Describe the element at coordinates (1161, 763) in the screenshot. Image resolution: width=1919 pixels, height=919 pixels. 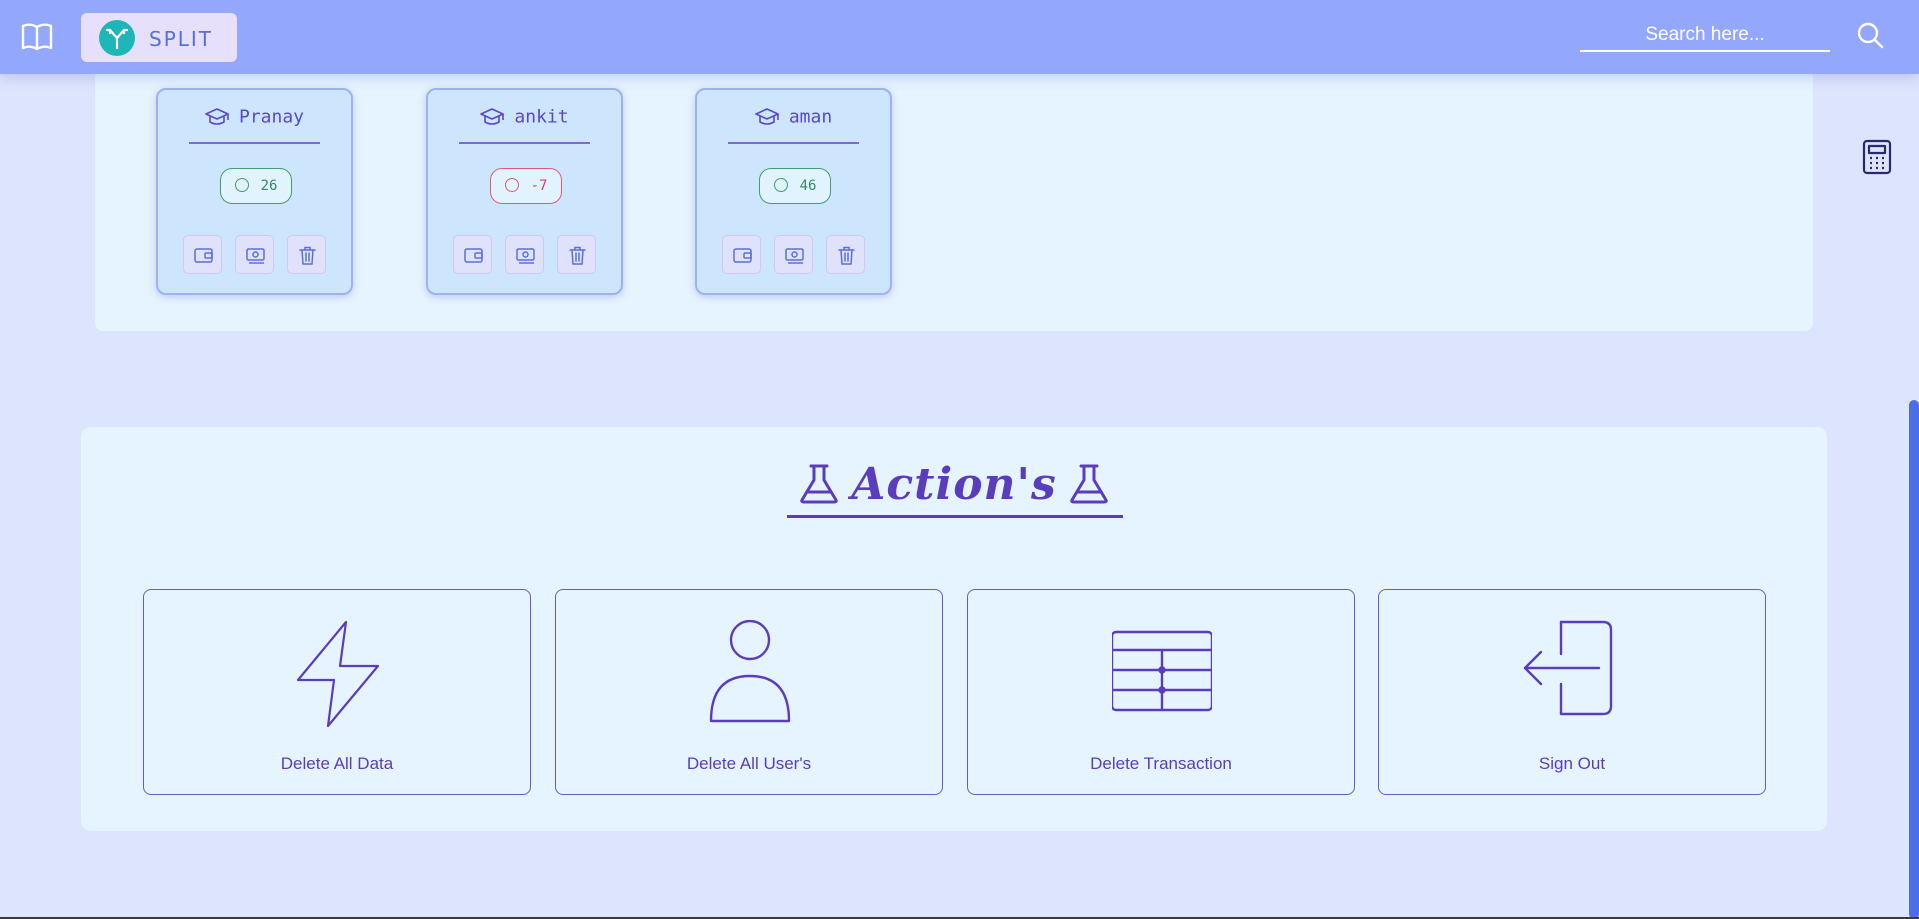
I see `action-label: Delete Transaction` at that location.